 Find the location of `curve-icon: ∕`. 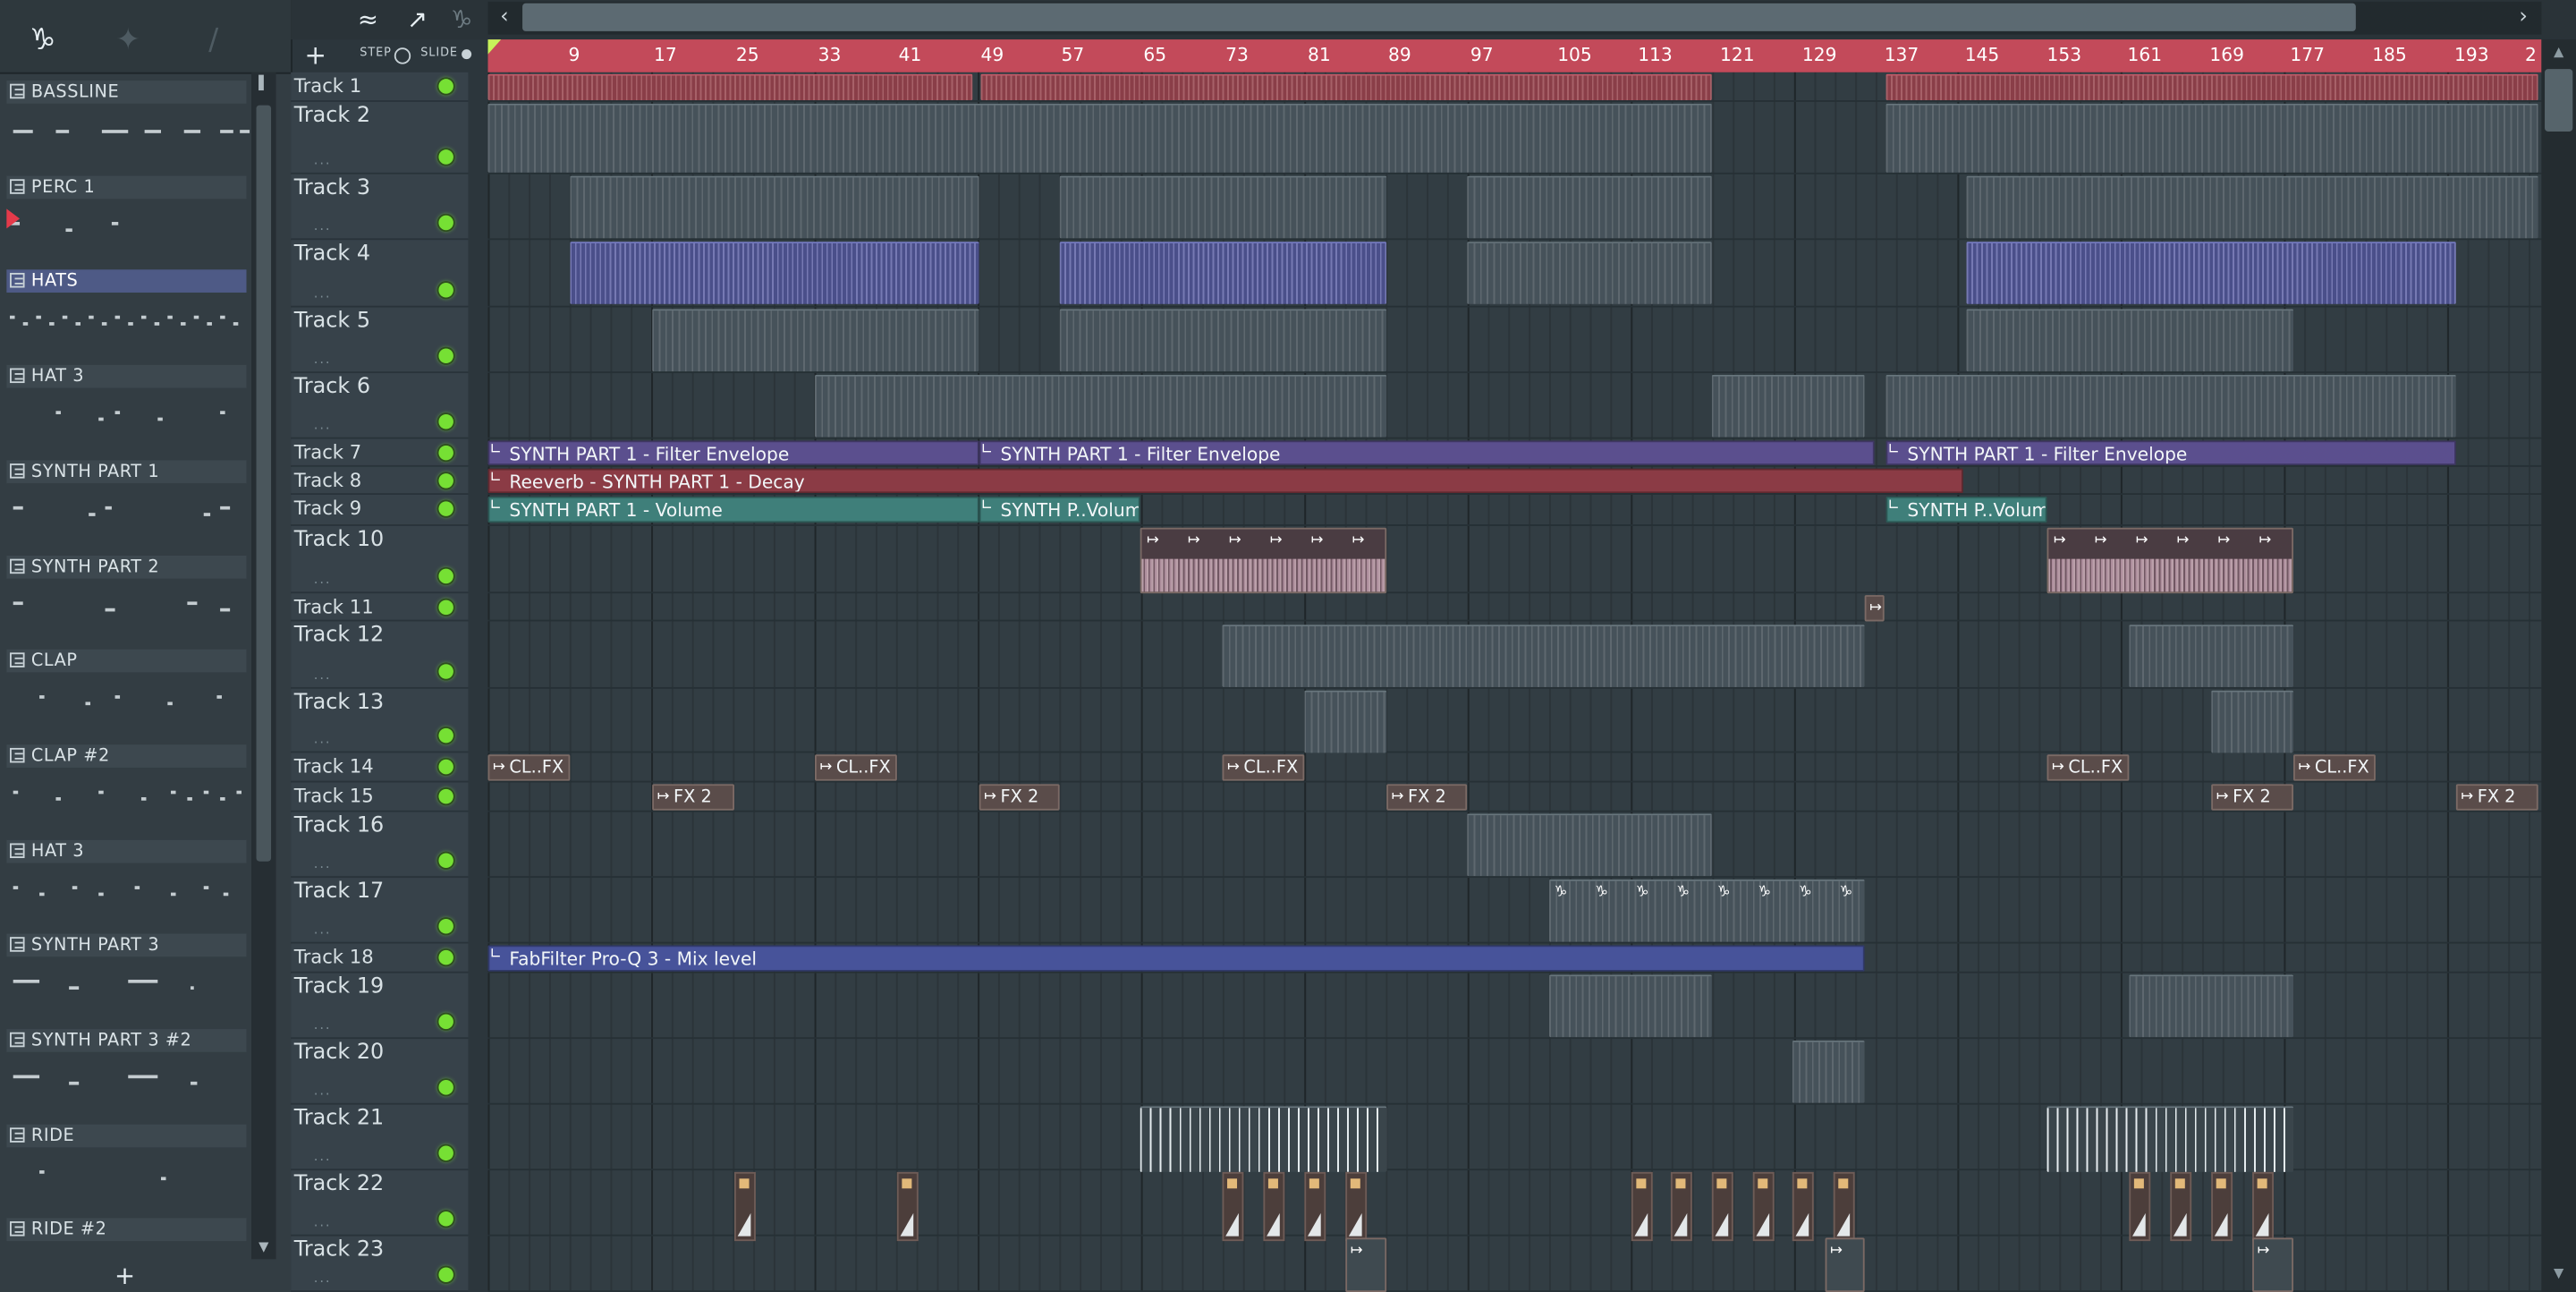

curve-icon: ∕ is located at coordinates (213, 41).